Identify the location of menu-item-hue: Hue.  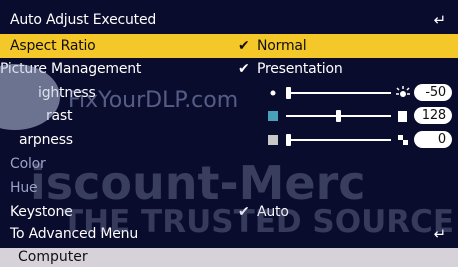
(229, 188).